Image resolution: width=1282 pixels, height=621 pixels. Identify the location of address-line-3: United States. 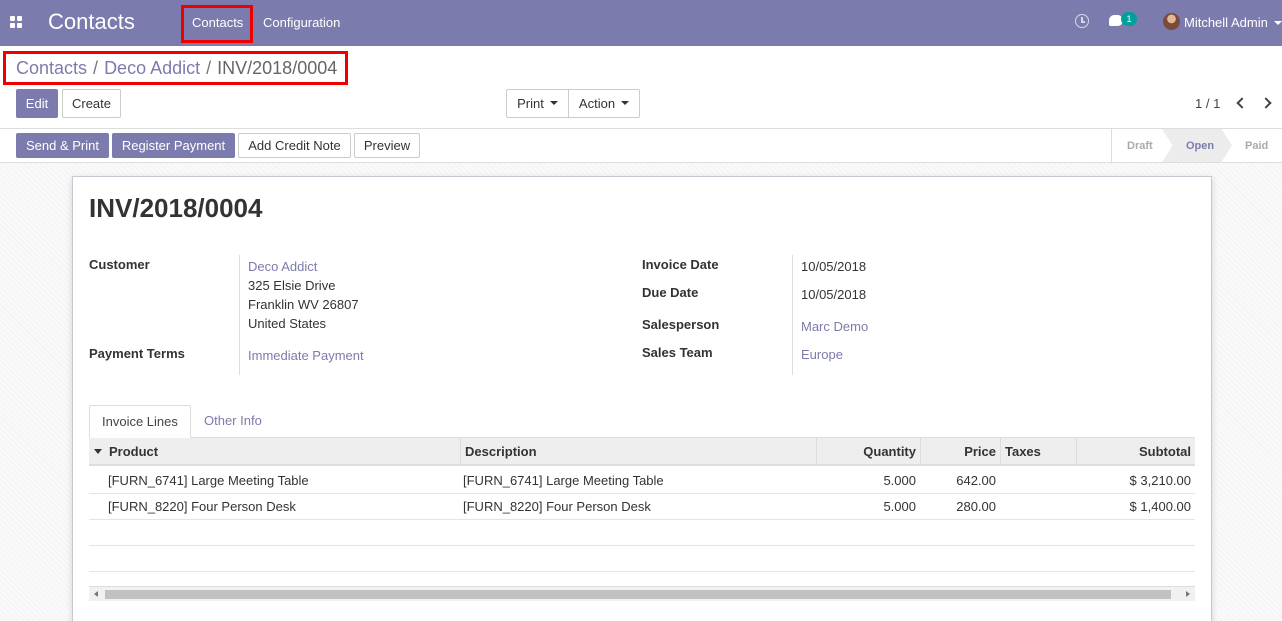
(287, 323).